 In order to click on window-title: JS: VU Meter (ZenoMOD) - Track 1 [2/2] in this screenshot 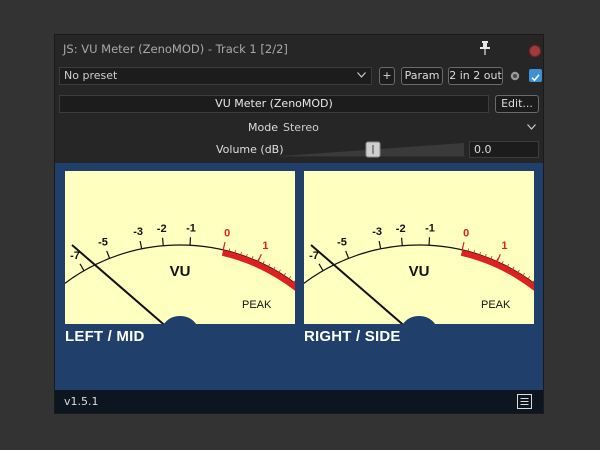, I will do `click(175, 49)`.